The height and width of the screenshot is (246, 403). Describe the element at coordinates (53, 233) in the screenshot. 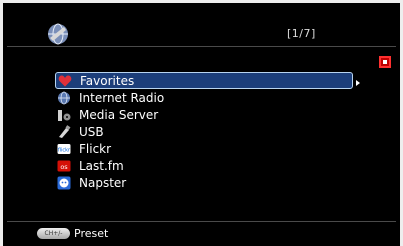

I see `ch-button-icon: CH+/-` at that location.